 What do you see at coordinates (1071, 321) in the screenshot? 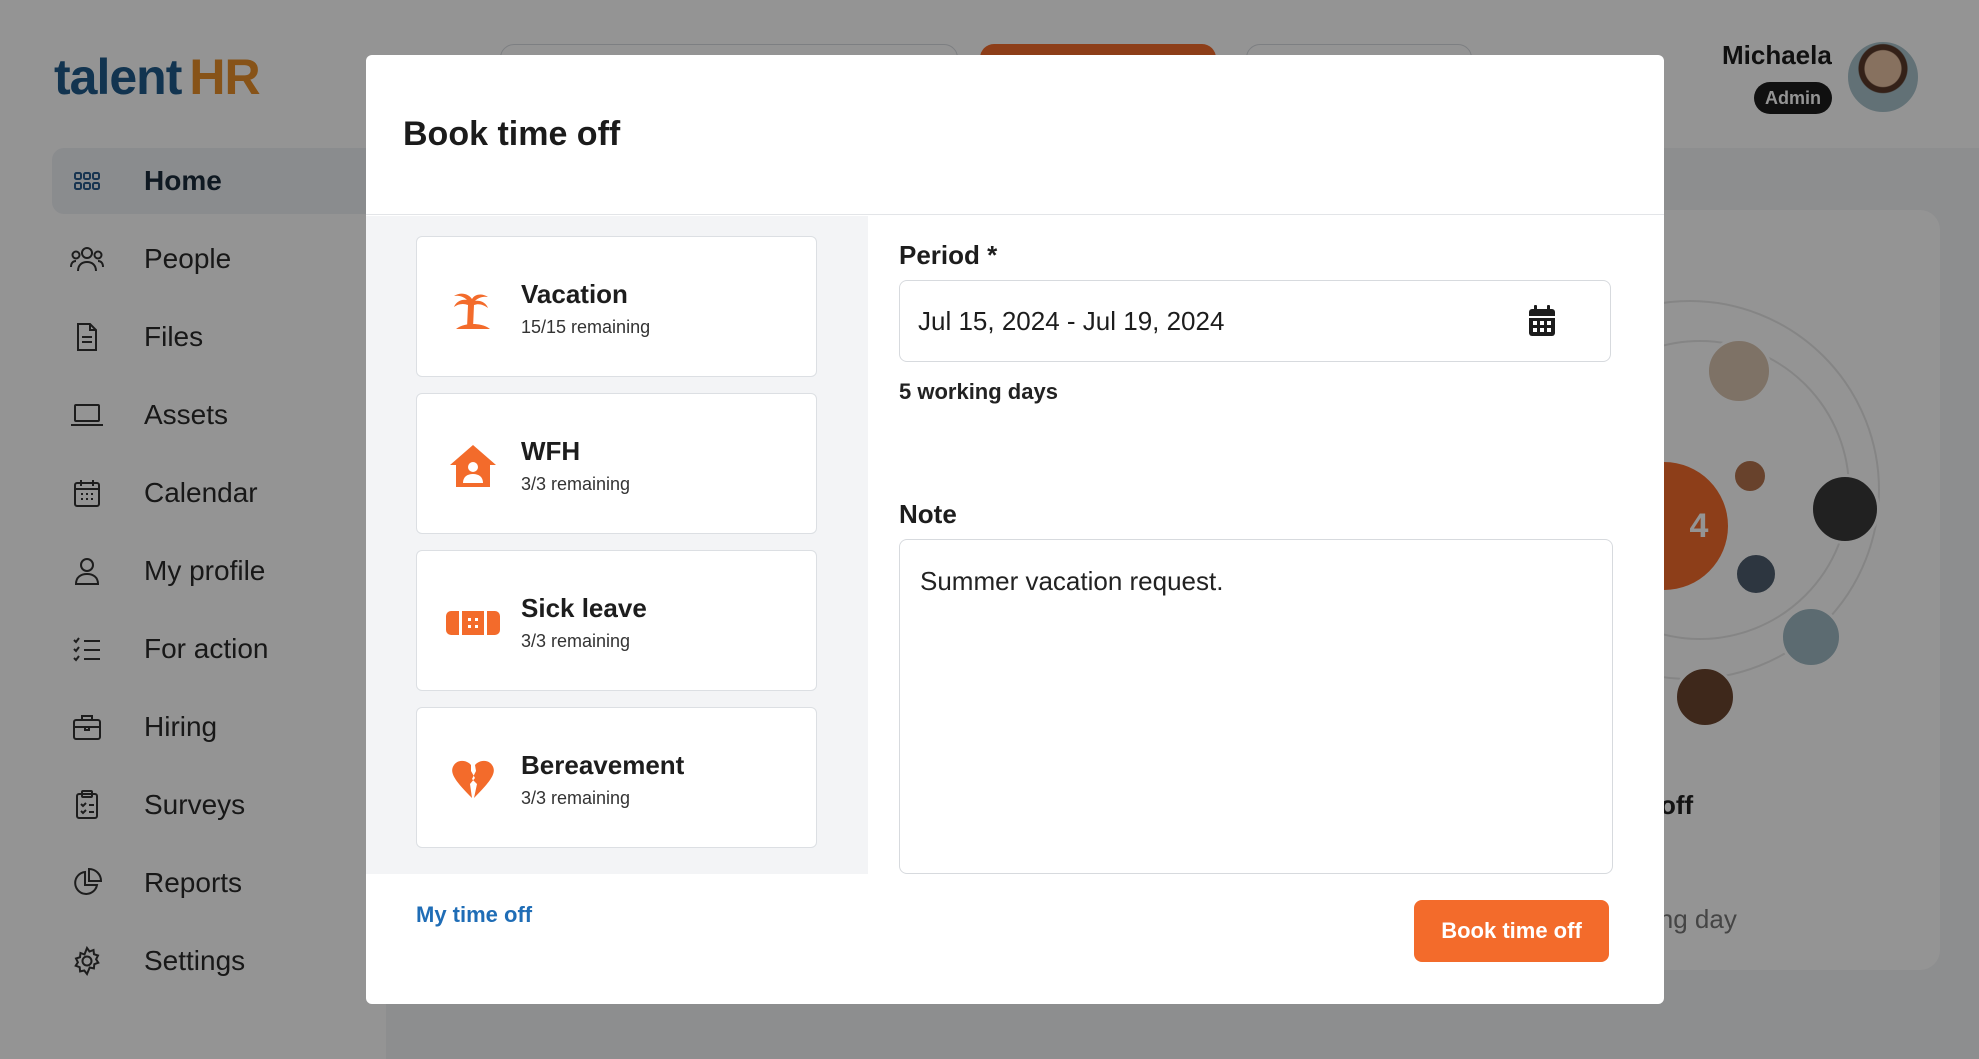
I see `period-value: Jul 15, 2024 - Jul 19, 2024` at bounding box center [1071, 321].